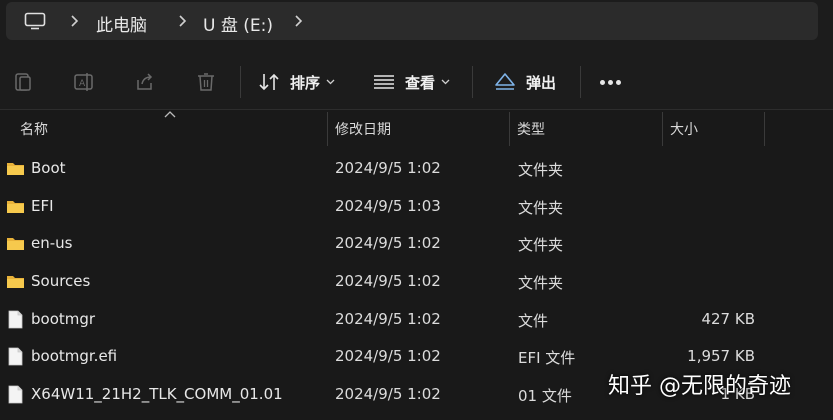 The image size is (833, 420). What do you see at coordinates (121, 23) in the screenshot?
I see `breadcrumb-this-pc: 此电脑` at bounding box center [121, 23].